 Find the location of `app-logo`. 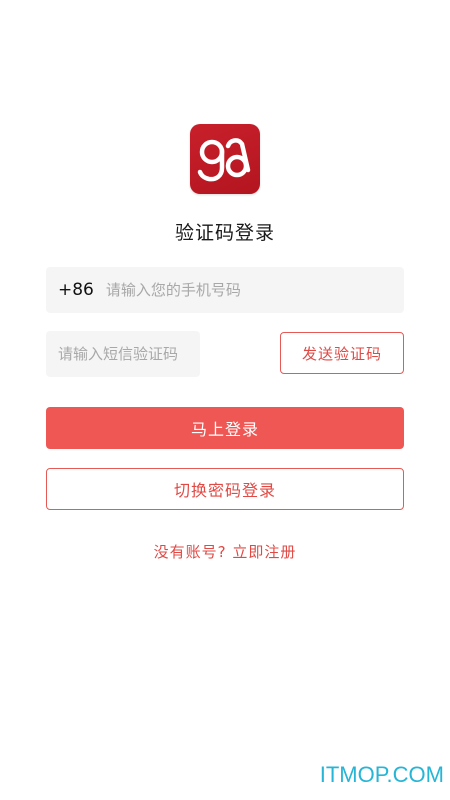

app-logo is located at coordinates (225, 159).